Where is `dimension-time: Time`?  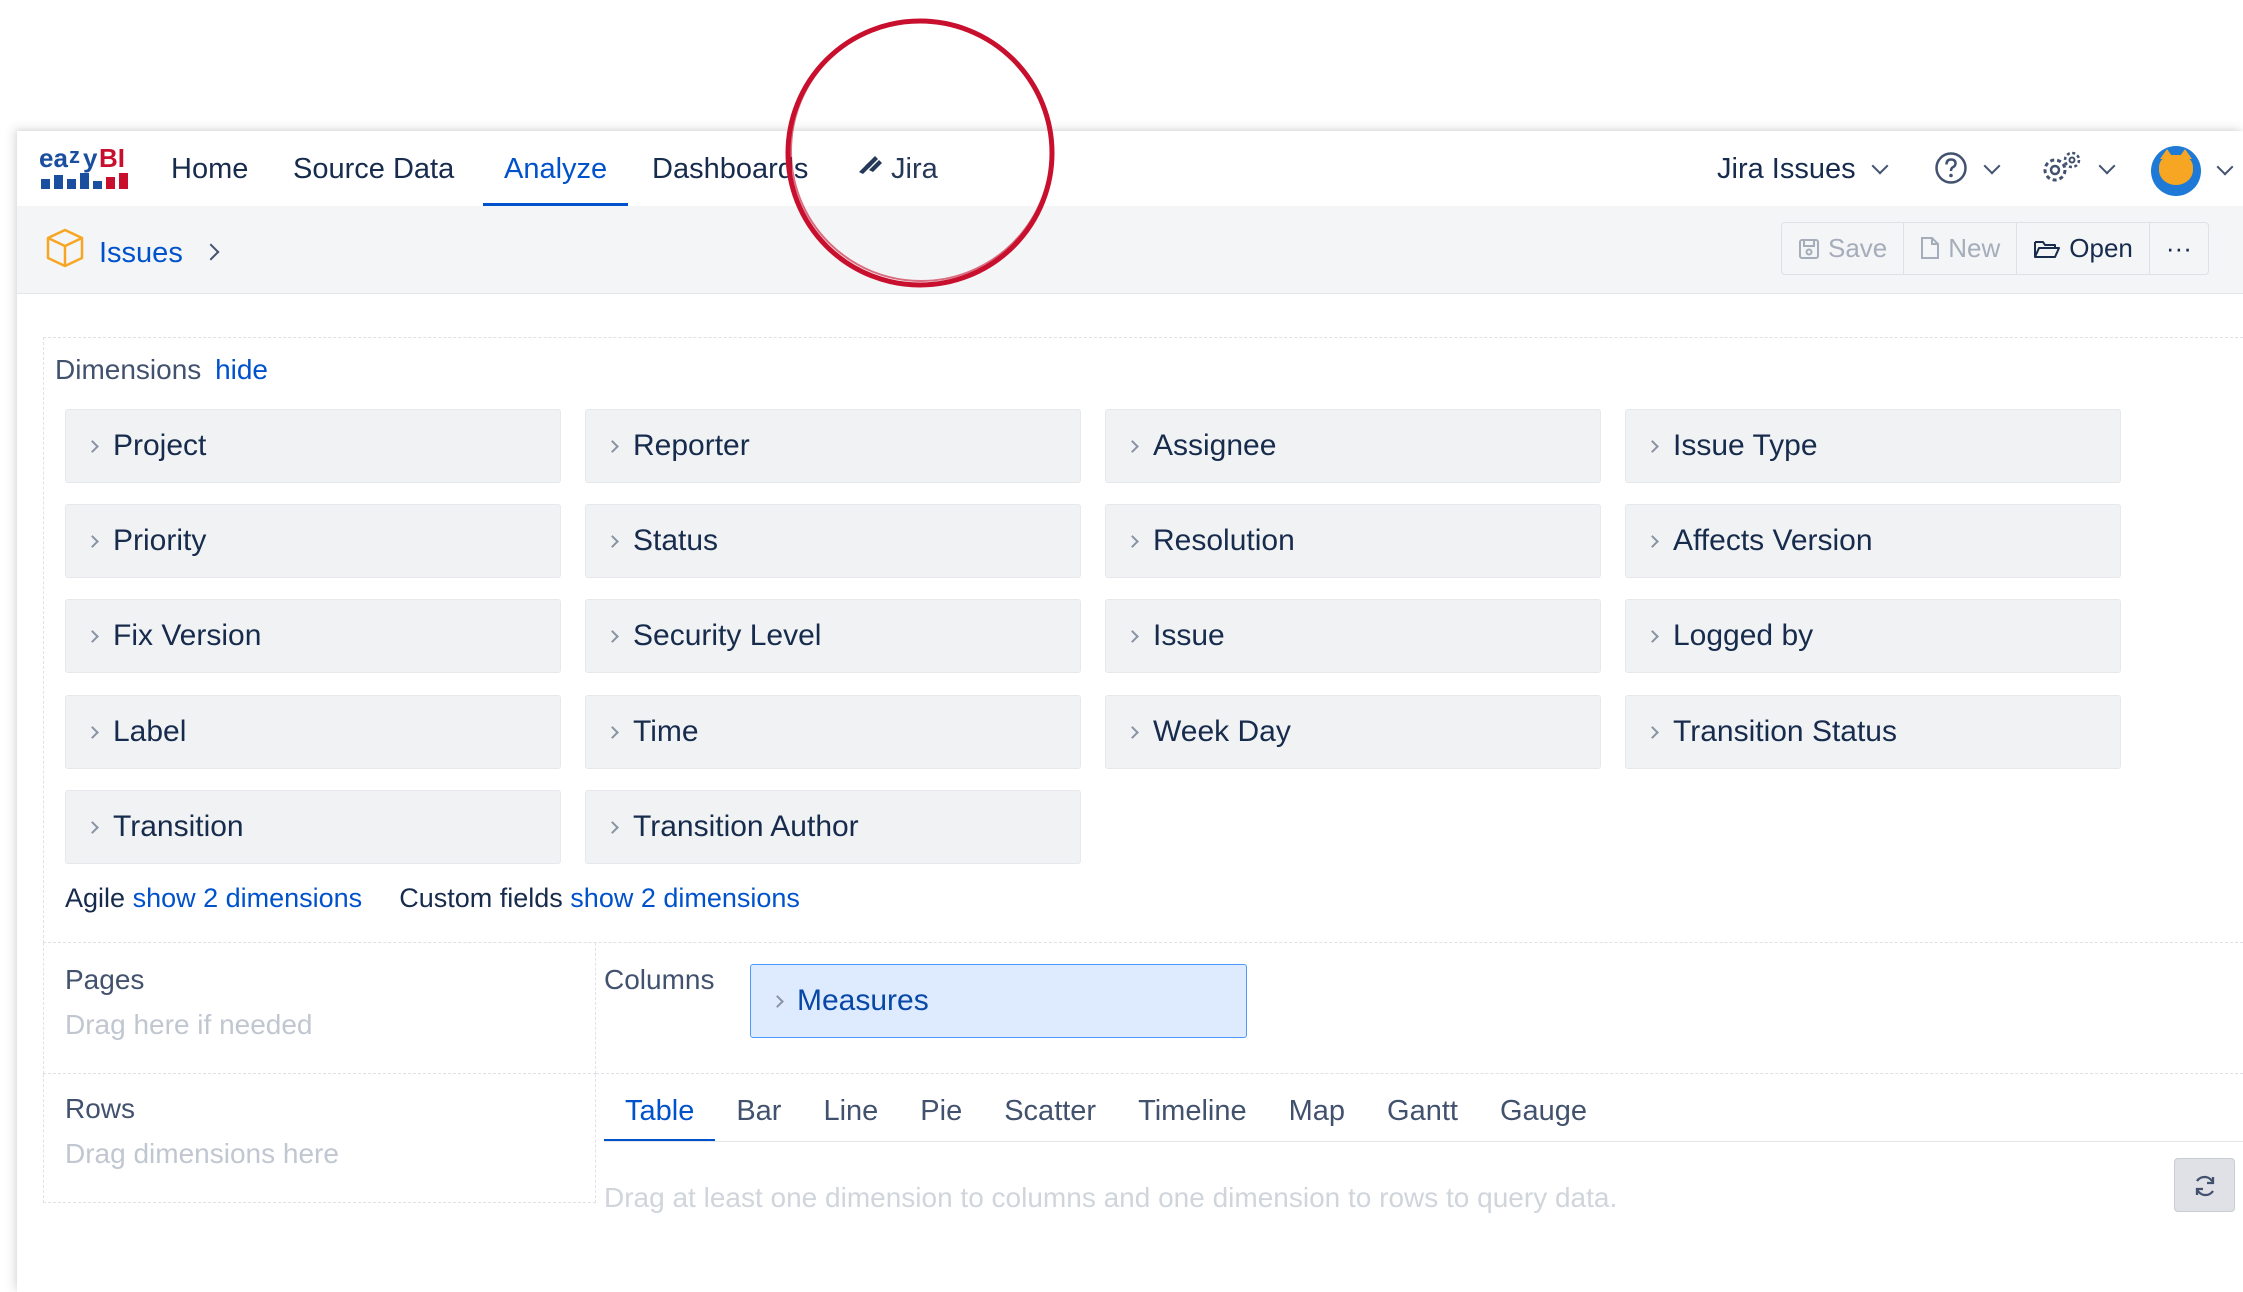 dimension-time: Time is located at coordinates (833, 732).